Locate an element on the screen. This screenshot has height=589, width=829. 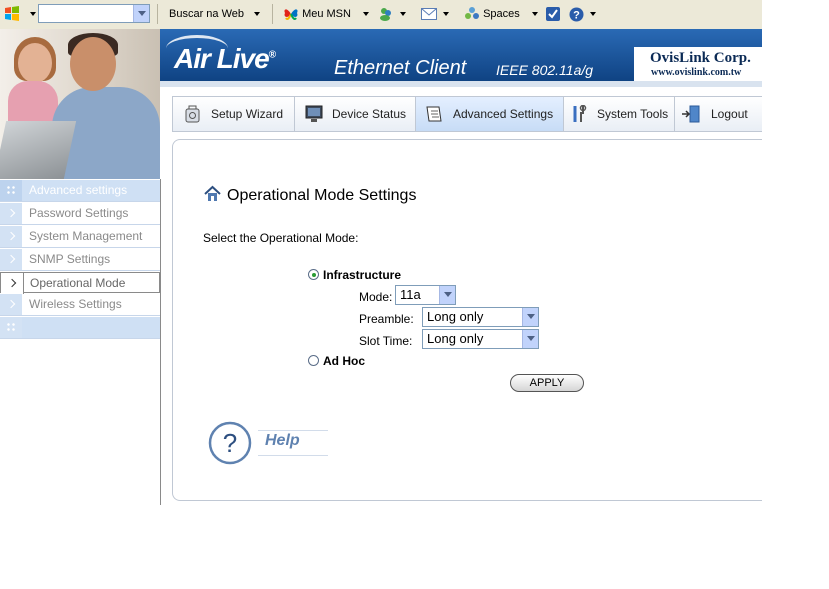
product-name: Ethernet Client is located at coordinates (400, 68).